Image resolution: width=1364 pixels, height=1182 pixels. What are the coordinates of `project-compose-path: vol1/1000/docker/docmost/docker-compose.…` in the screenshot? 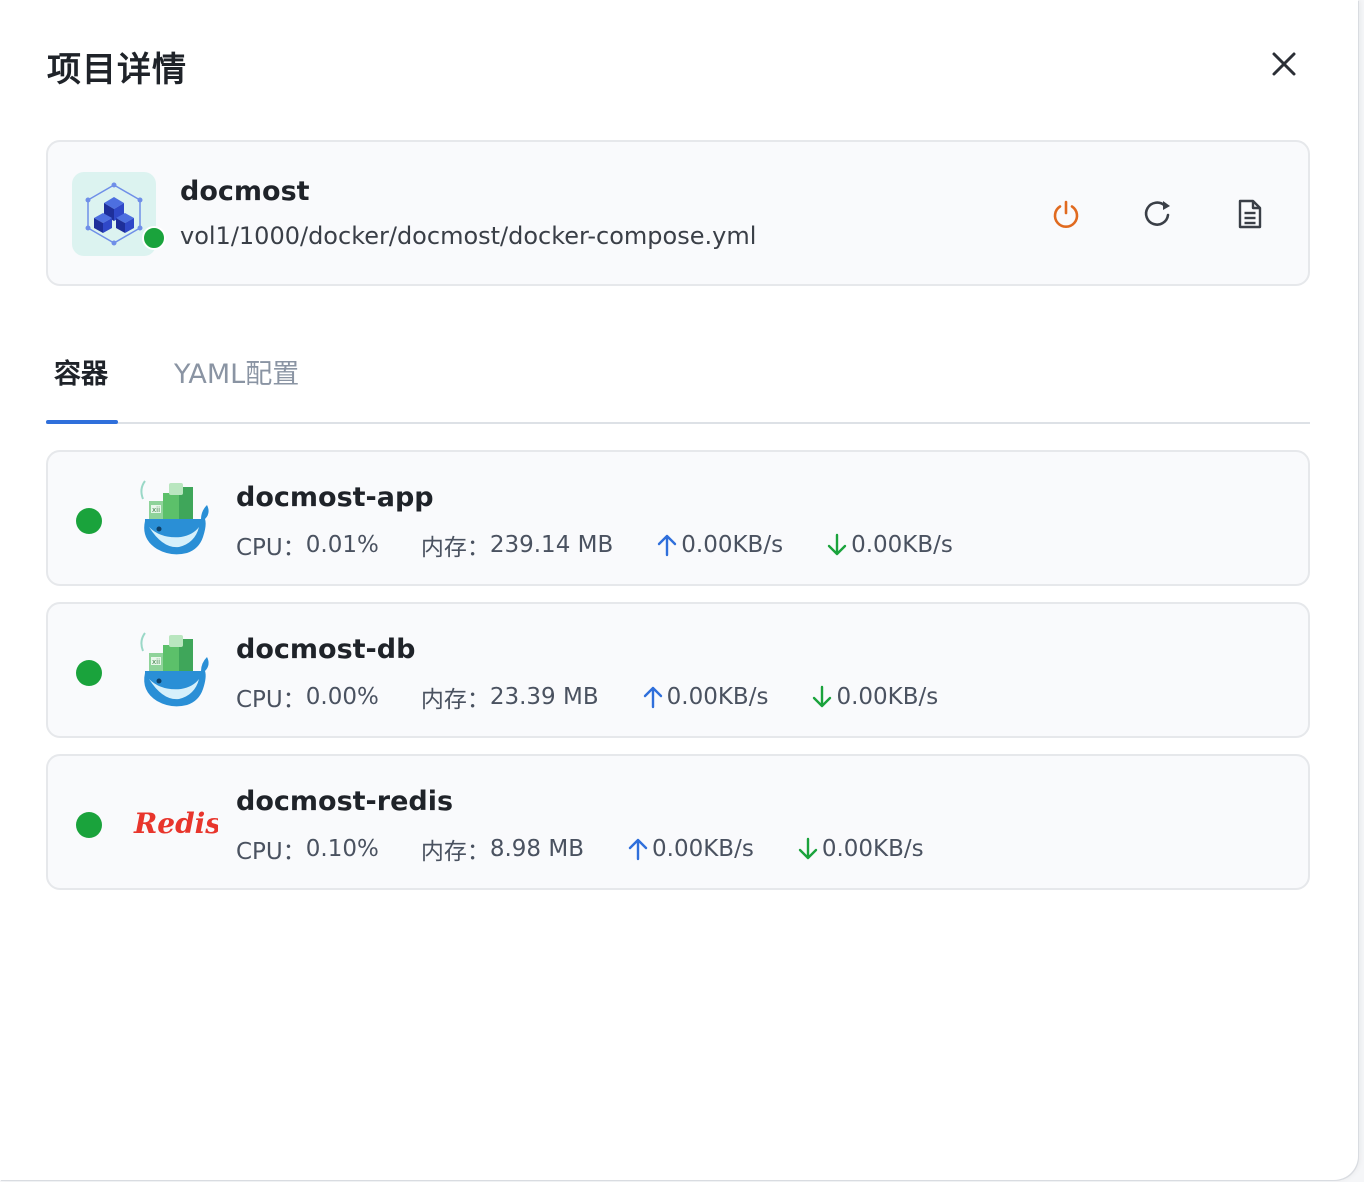 It's located at (468, 236).